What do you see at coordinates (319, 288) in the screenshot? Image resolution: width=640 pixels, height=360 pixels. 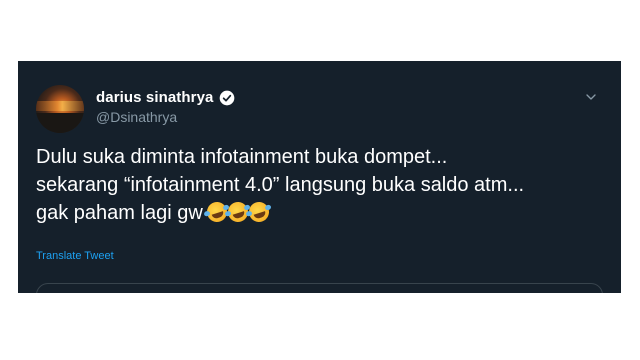 I see `quoted-content-box` at bounding box center [319, 288].